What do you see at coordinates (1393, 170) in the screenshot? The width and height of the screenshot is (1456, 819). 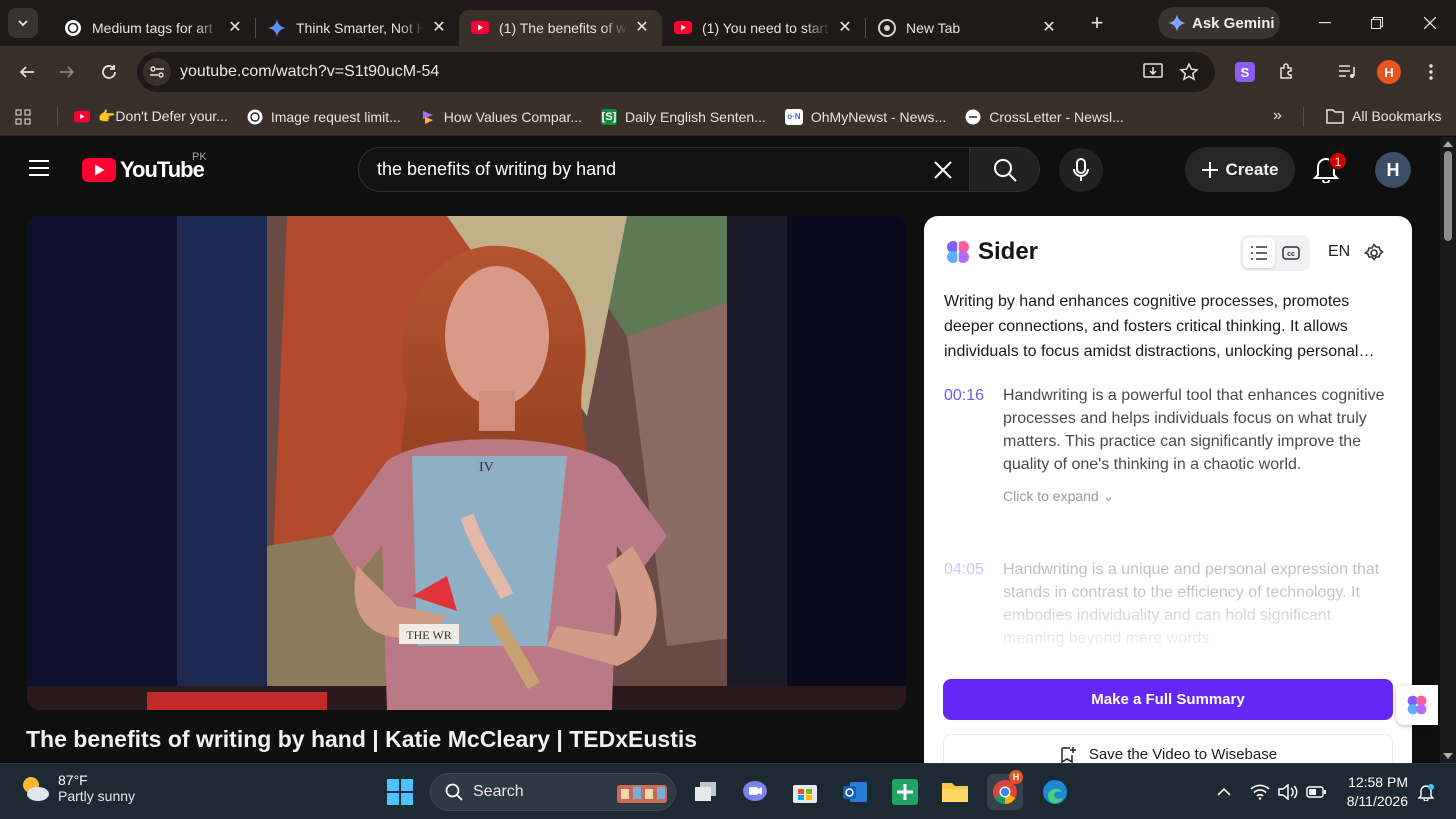 I see `account-avatar: H` at bounding box center [1393, 170].